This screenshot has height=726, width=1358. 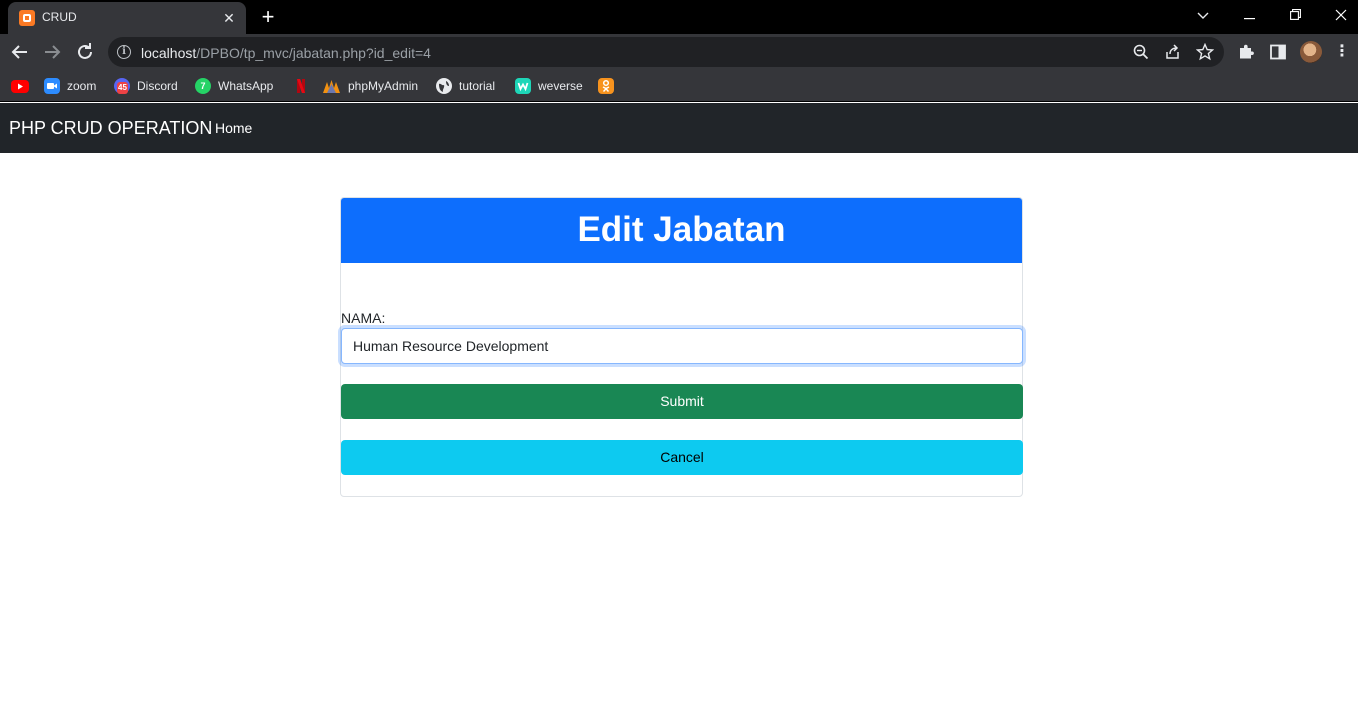 I want to click on bookmark-odnoklassniki, so click(x=606, y=86).